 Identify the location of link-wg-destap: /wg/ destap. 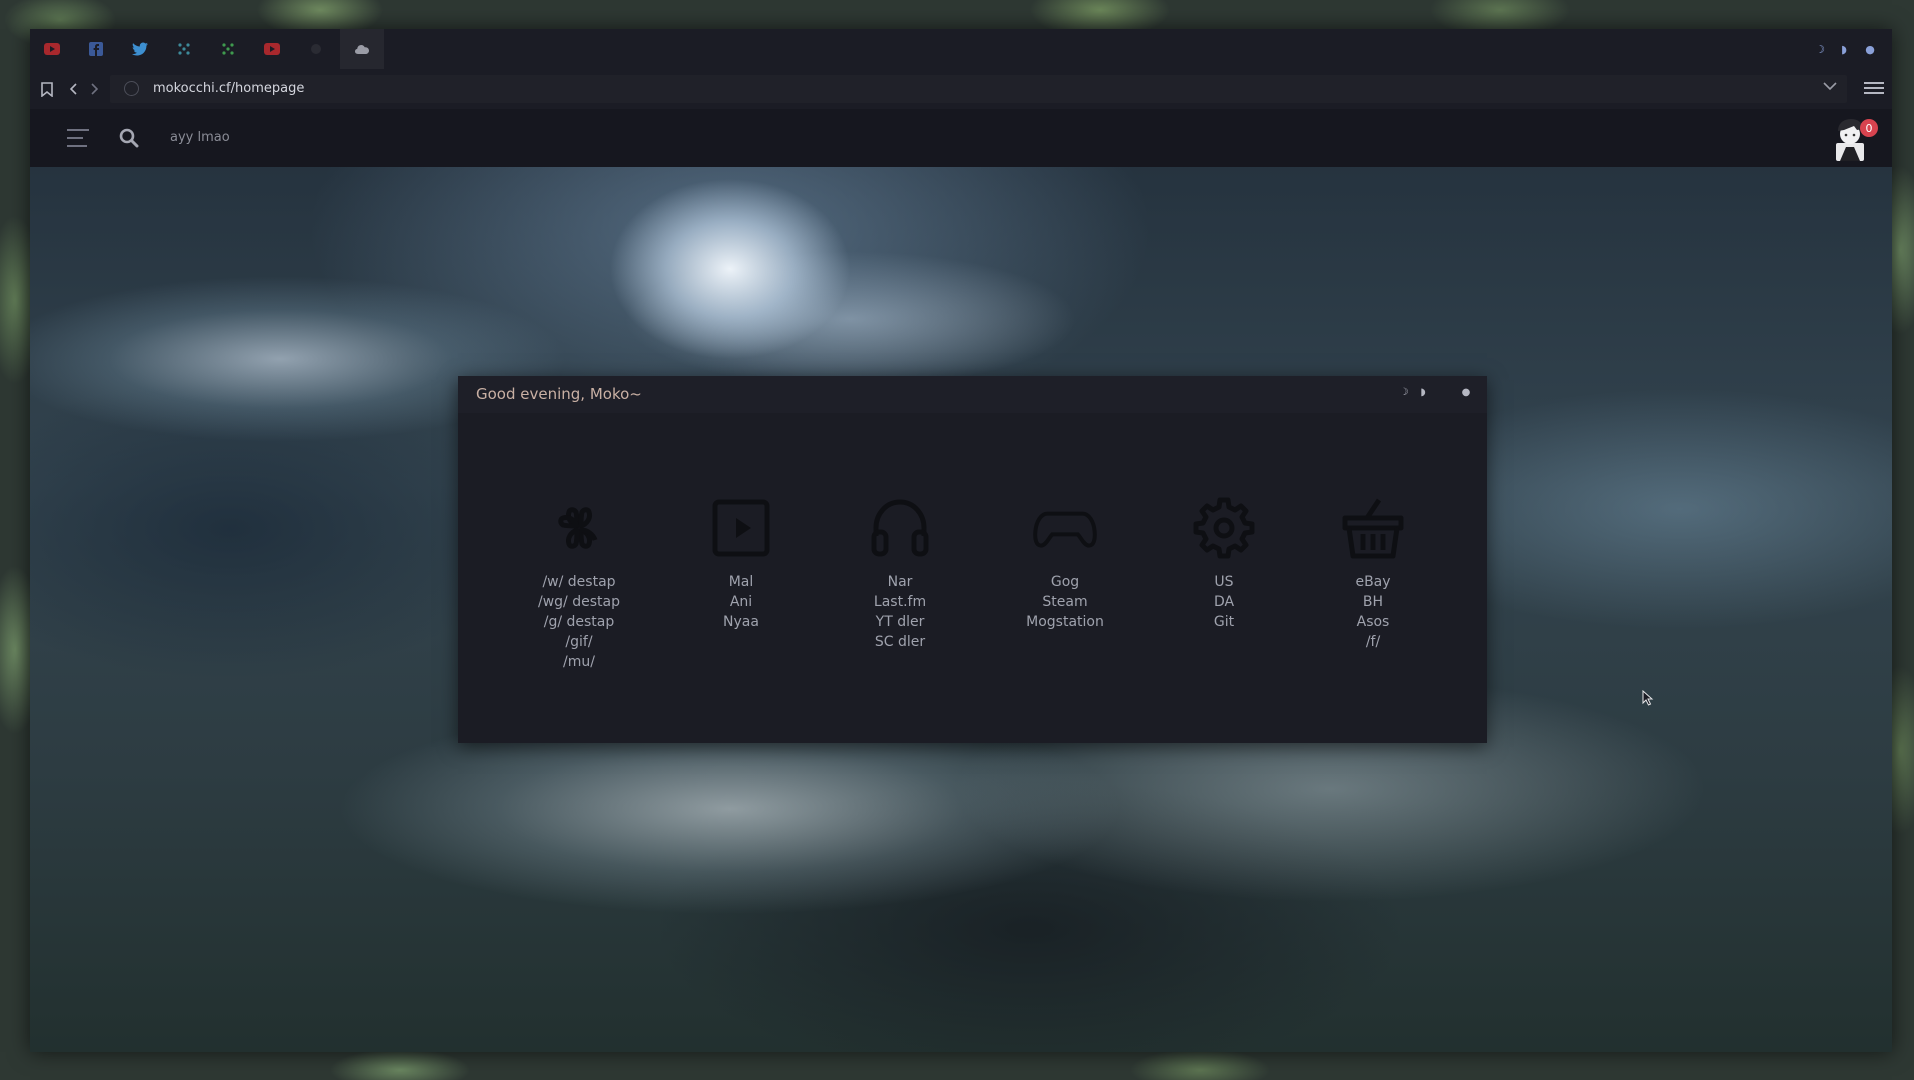
(579, 602).